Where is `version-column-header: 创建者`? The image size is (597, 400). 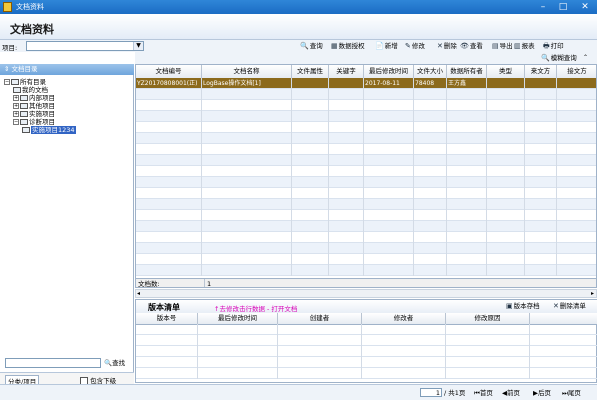
version-column-header: 创建者 is located at coordinates (320, 318).